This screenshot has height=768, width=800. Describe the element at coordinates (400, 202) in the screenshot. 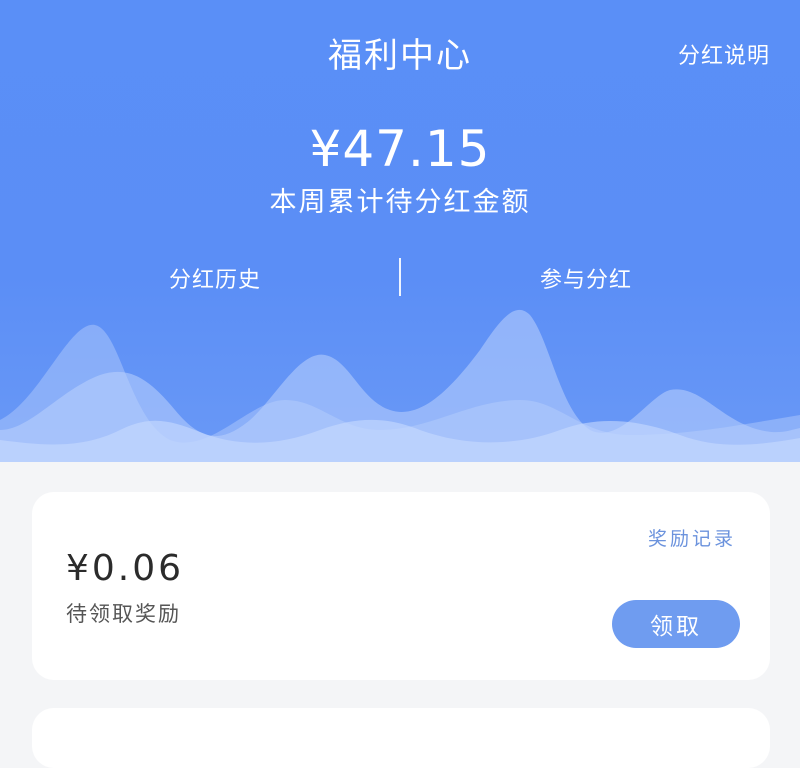

I see `weekly-dividend-label: 本周累计待分红金额` at that location.